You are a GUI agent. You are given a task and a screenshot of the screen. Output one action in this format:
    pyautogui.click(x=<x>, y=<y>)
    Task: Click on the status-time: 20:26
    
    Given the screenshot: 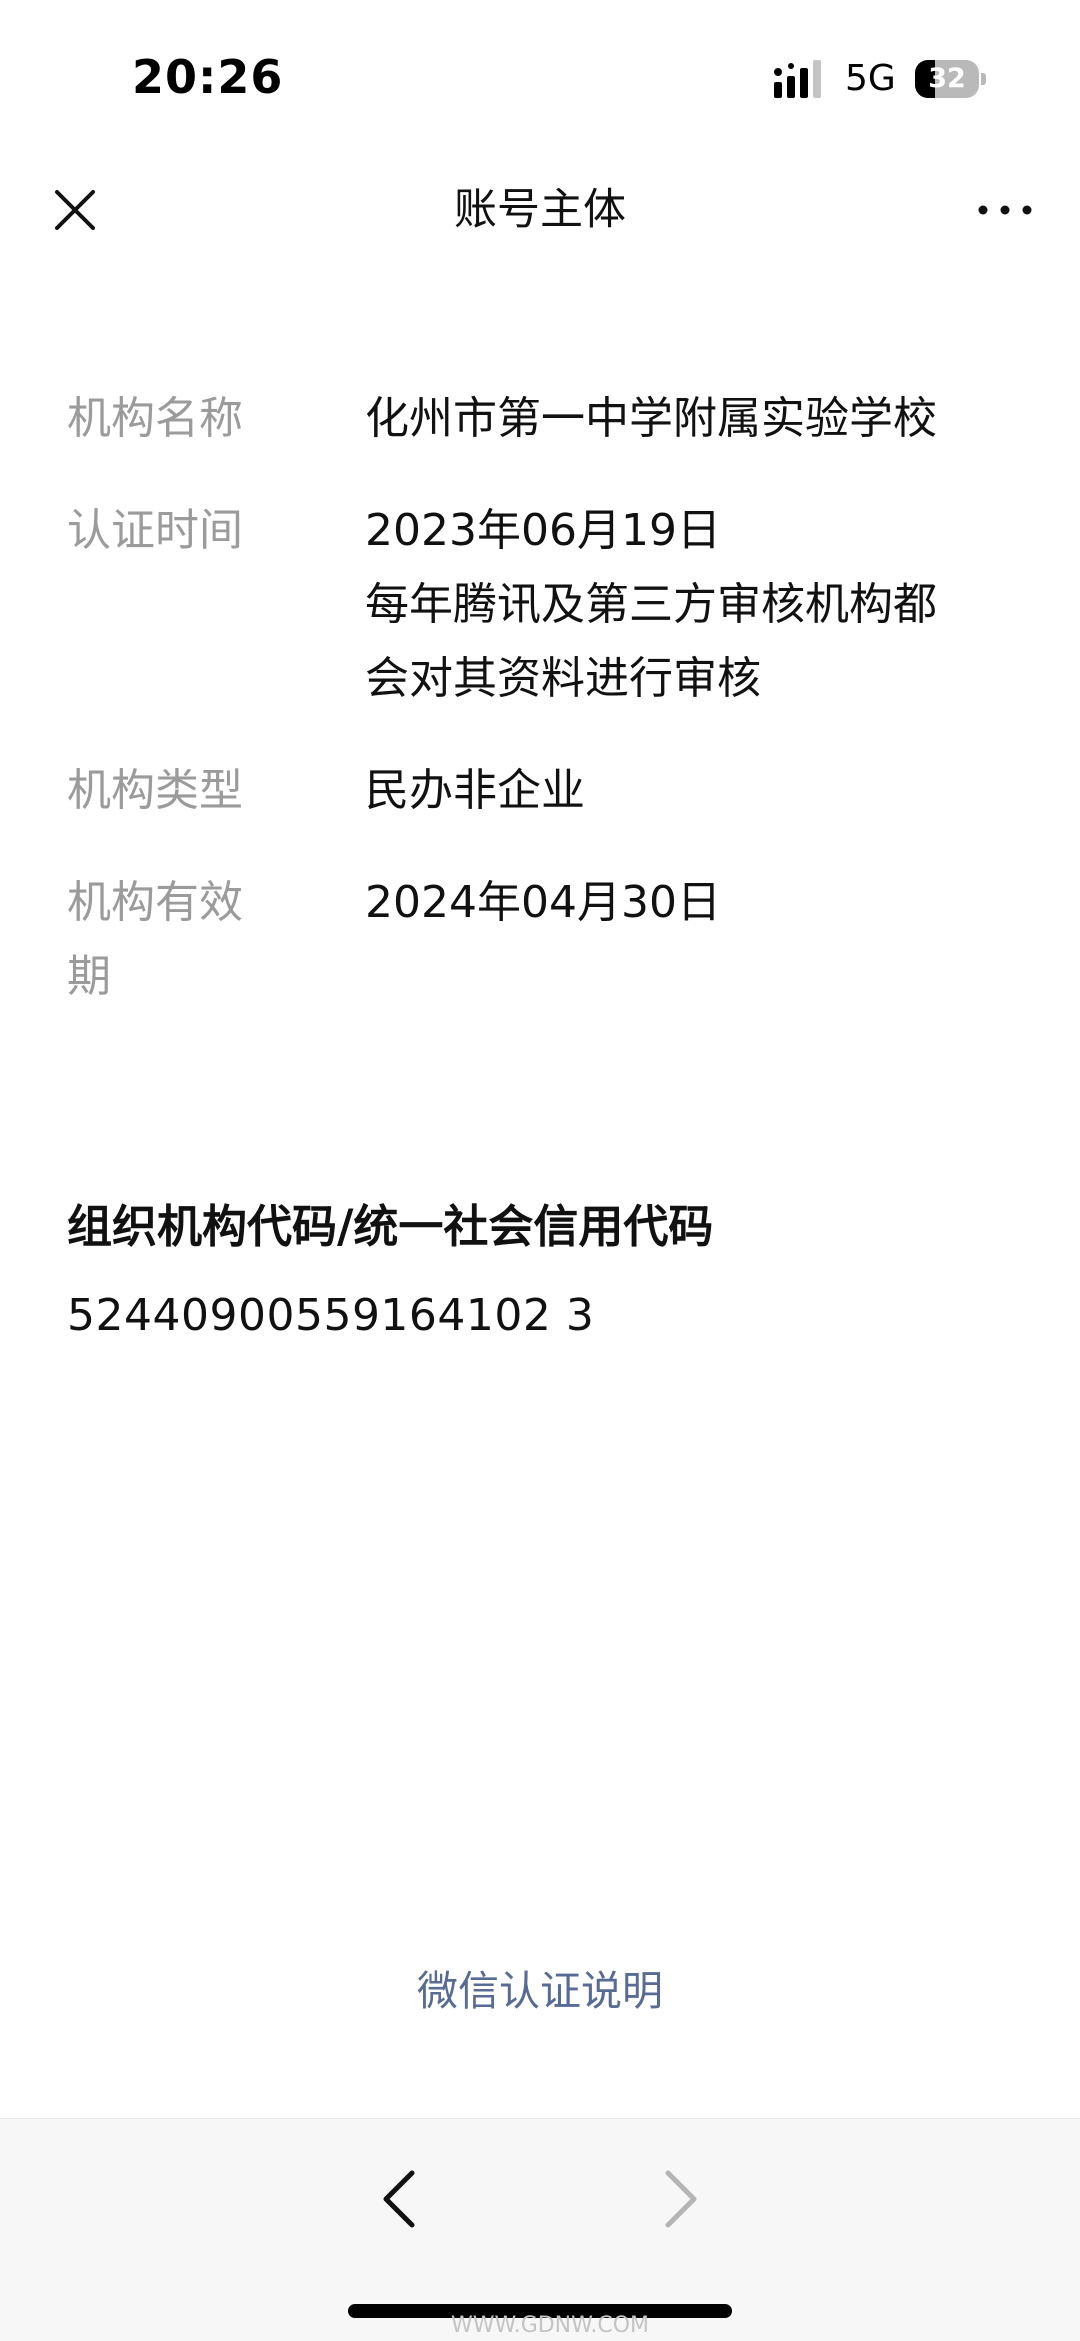 What is the action you would take?
    pyautogui.click(x=208, y=77)
    